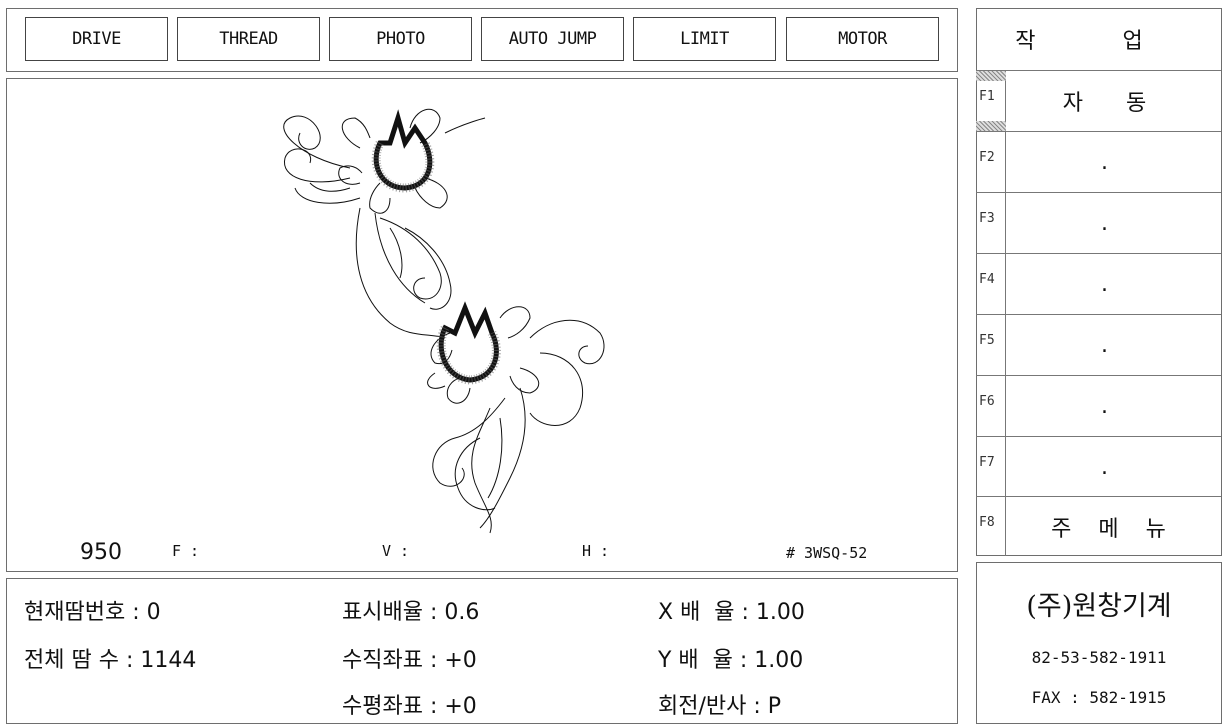 This screenshot has height=724, width=1226. Describe the element at coordinates (1113, 529) in the screenshot. I see `main-menu-label: 주 메 뉴` at that location.